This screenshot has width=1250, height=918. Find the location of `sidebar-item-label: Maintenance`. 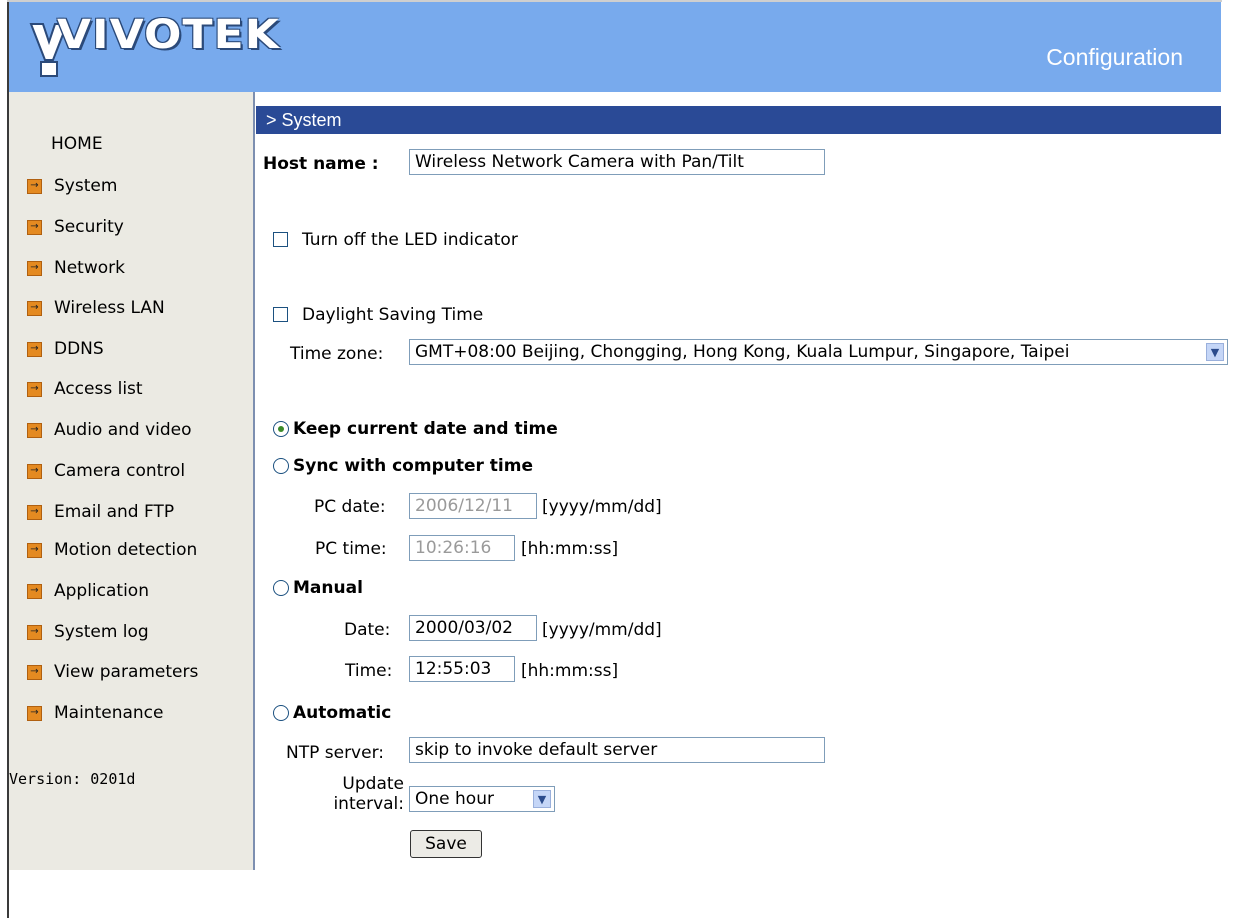

sidebar-item-label: Maintenance is located at coordinates (109, 713).